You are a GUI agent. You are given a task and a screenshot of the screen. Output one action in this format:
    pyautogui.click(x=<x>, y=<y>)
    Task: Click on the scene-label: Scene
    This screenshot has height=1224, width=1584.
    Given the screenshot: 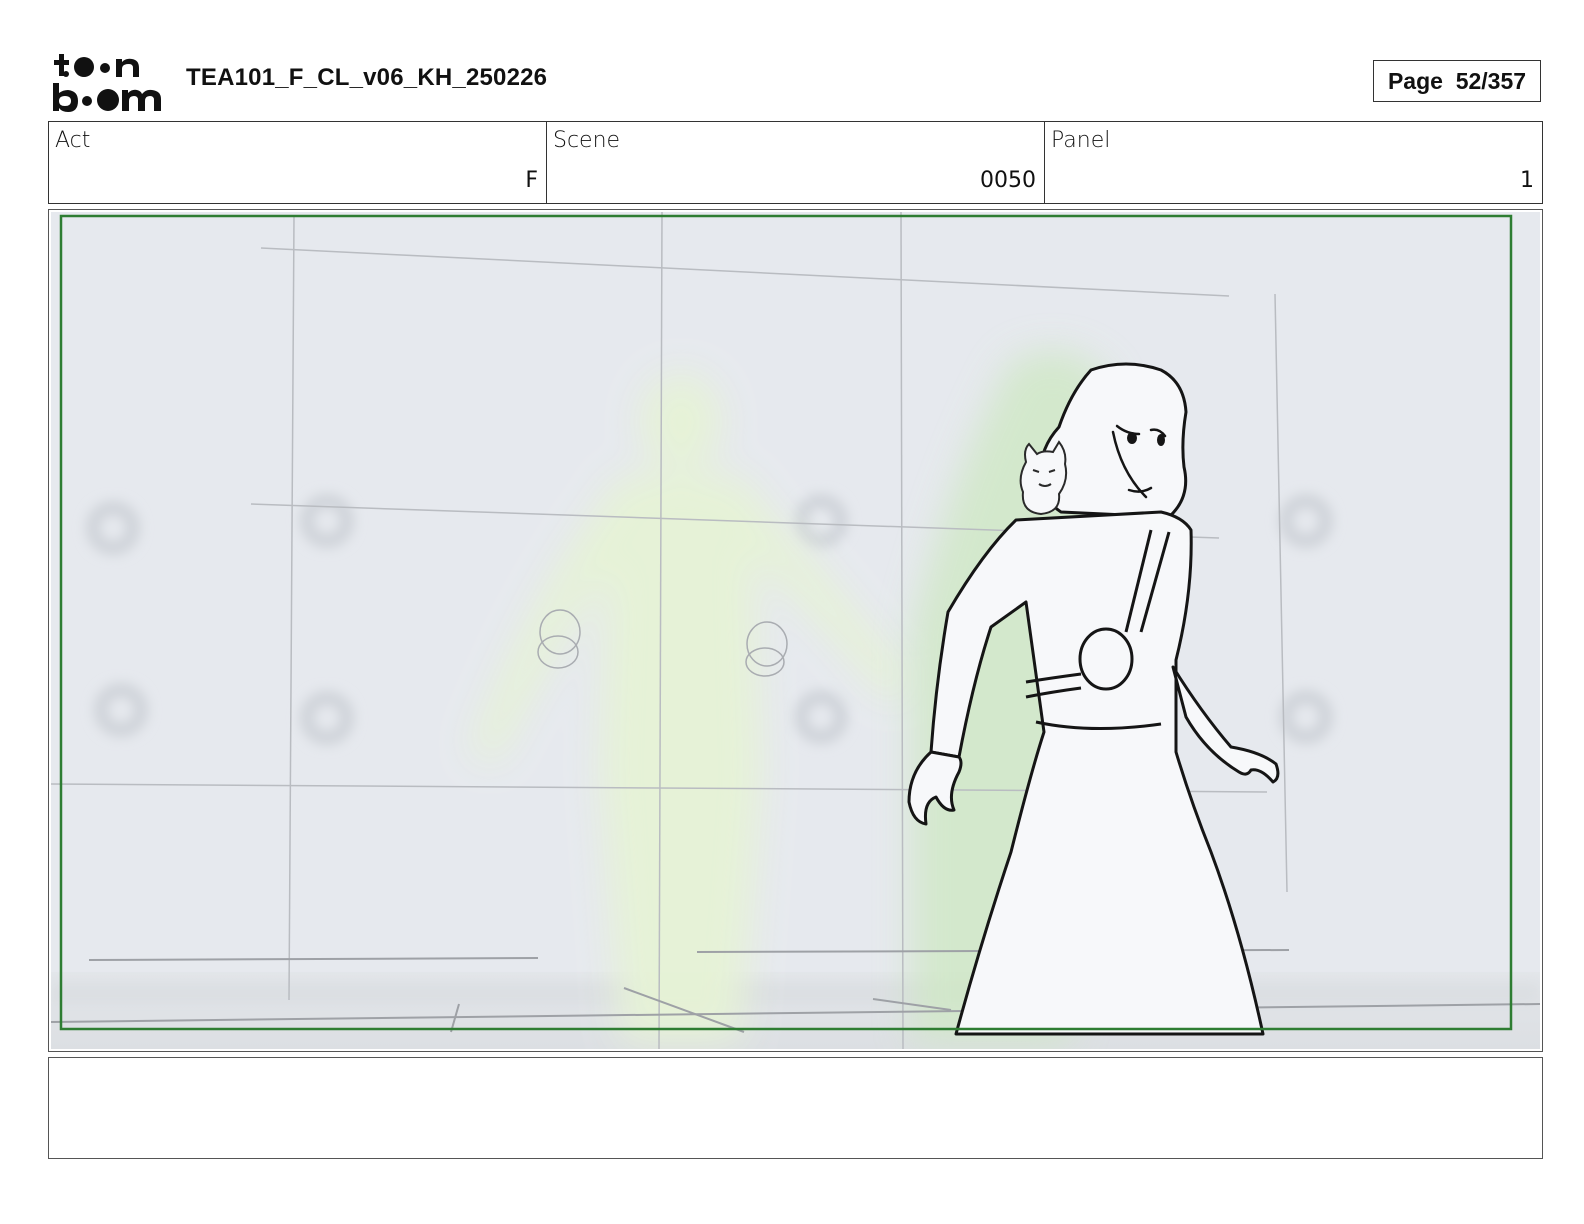 What is the action you would take?
    pyautogui.click(x=587, y=140)
    